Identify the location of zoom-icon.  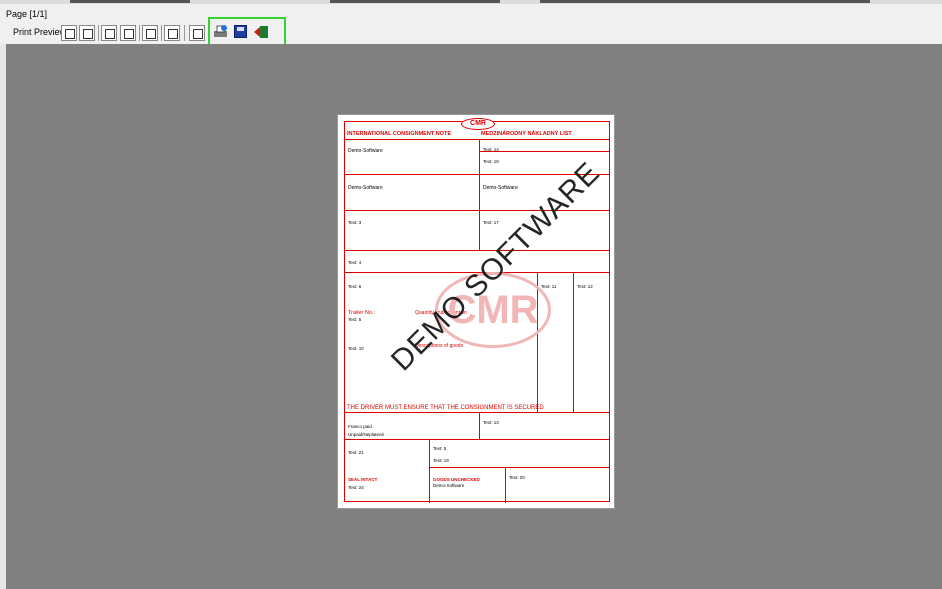
(197, 33).